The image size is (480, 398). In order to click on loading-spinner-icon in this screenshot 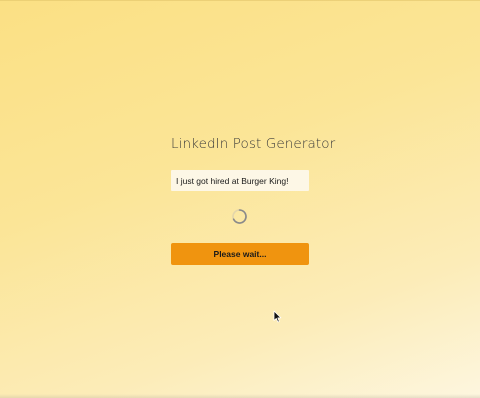, I will do `click(239, 216)`.